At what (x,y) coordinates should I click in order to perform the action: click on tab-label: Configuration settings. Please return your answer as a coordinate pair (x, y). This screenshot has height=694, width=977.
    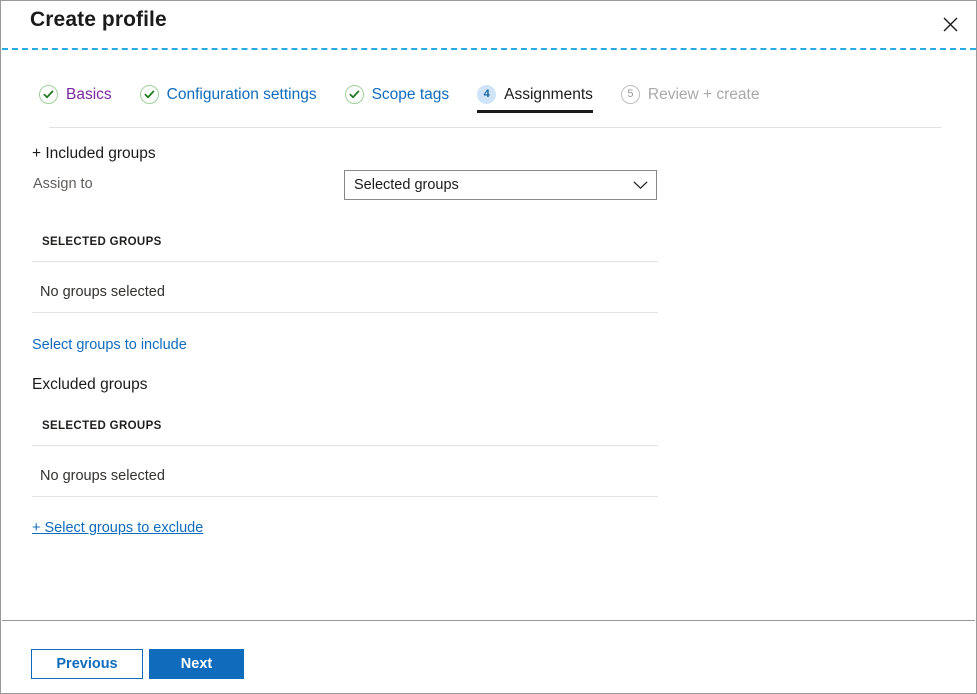
    Looking at the image, I should click on (241, 94).